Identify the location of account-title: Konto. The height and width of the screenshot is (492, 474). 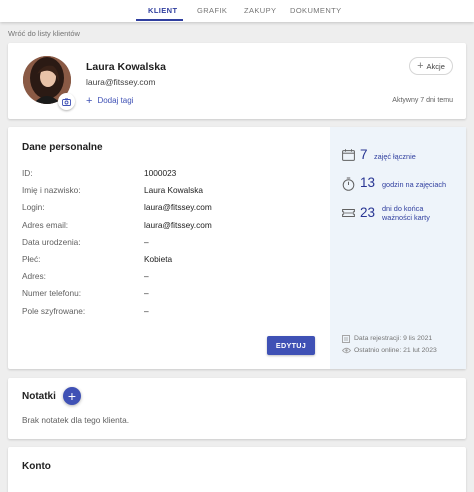
(36, 466).